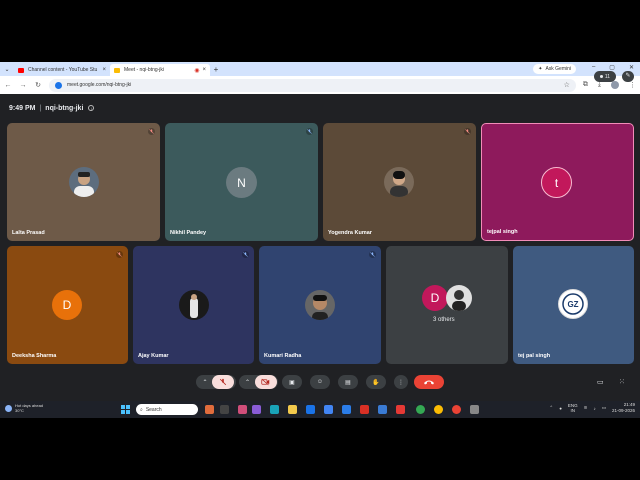 The width and height of the screenshot is (640, 480). Describe the element at coordinates (167, 409) in the screenshot. I see `taskbar-search-box: ⌕ Search` at that location.